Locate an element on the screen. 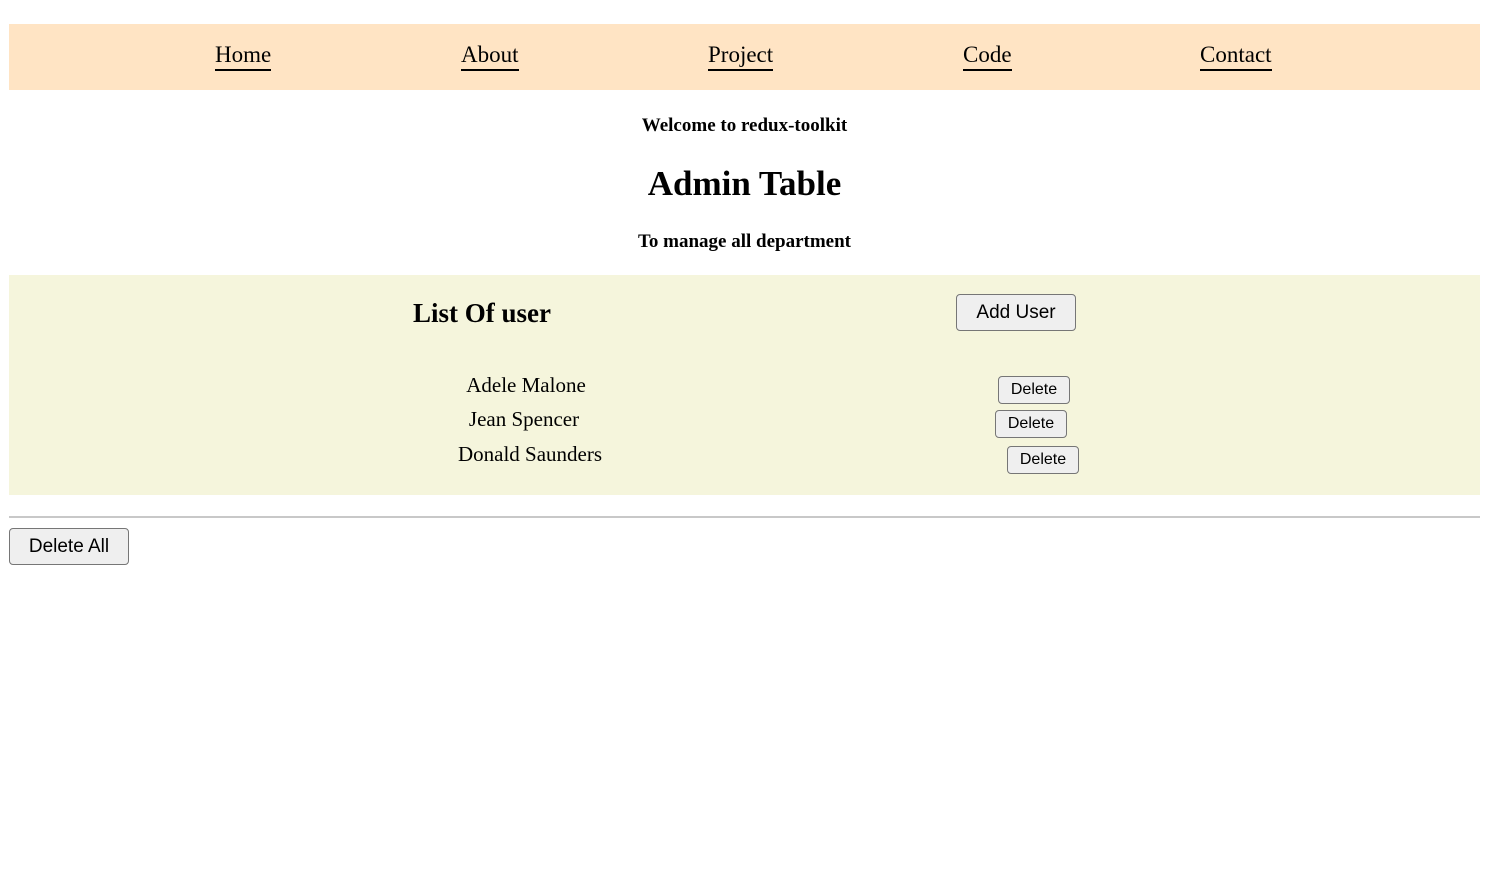 This screenshot has width=1489, height=884. page-subtitle: To manage all department is located at coordinates (744, 241).